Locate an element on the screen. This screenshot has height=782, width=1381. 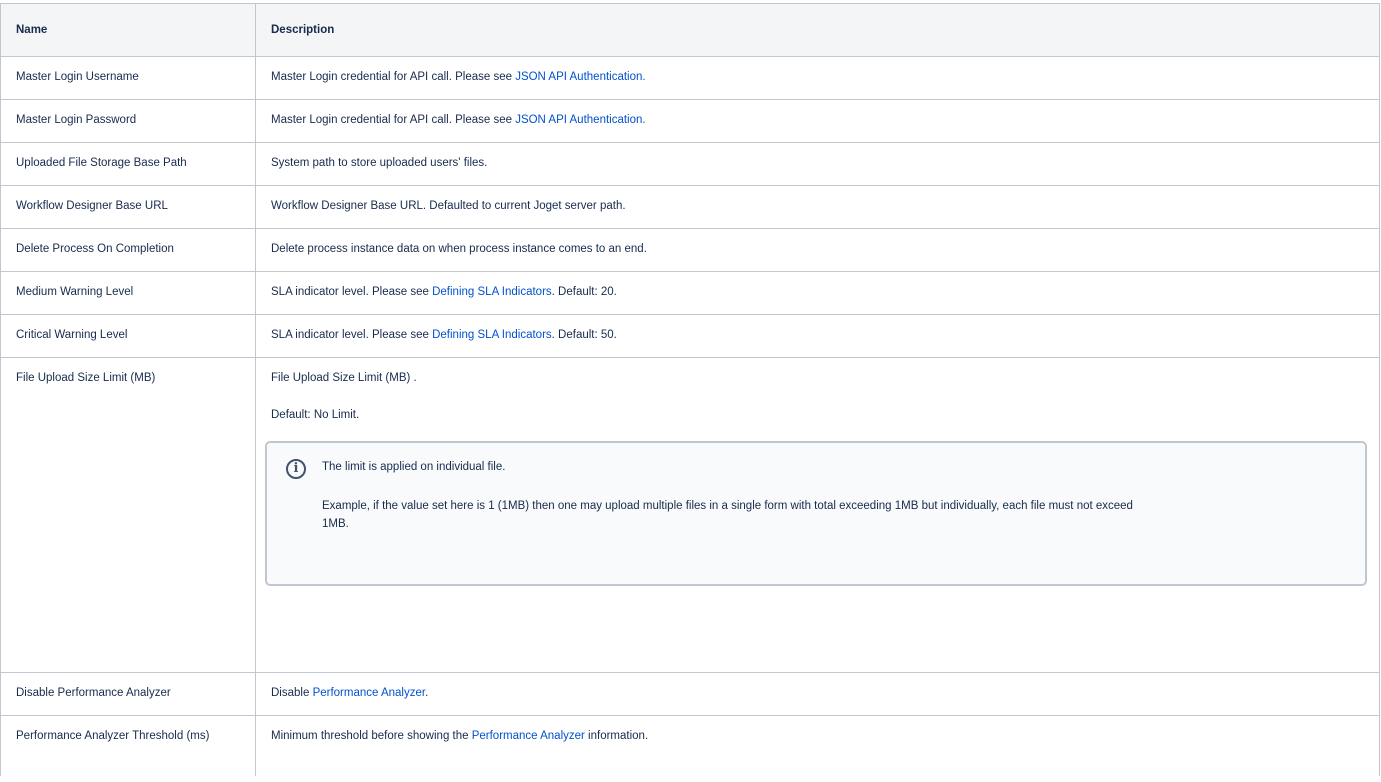
description-text: information. is located at coordinates (616, 736).